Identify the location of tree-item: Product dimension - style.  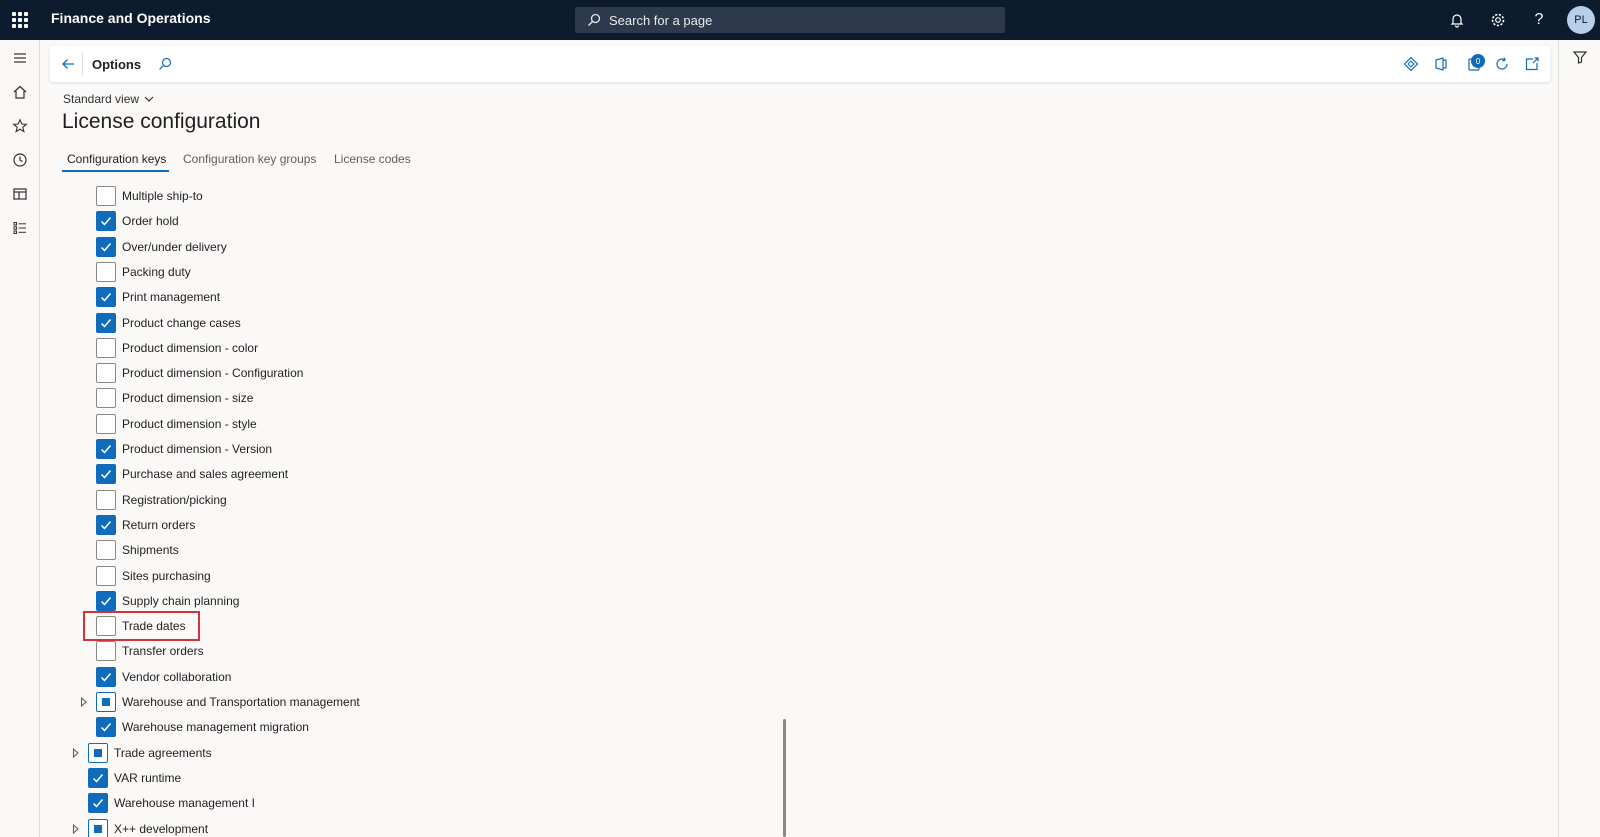
(176, 424).